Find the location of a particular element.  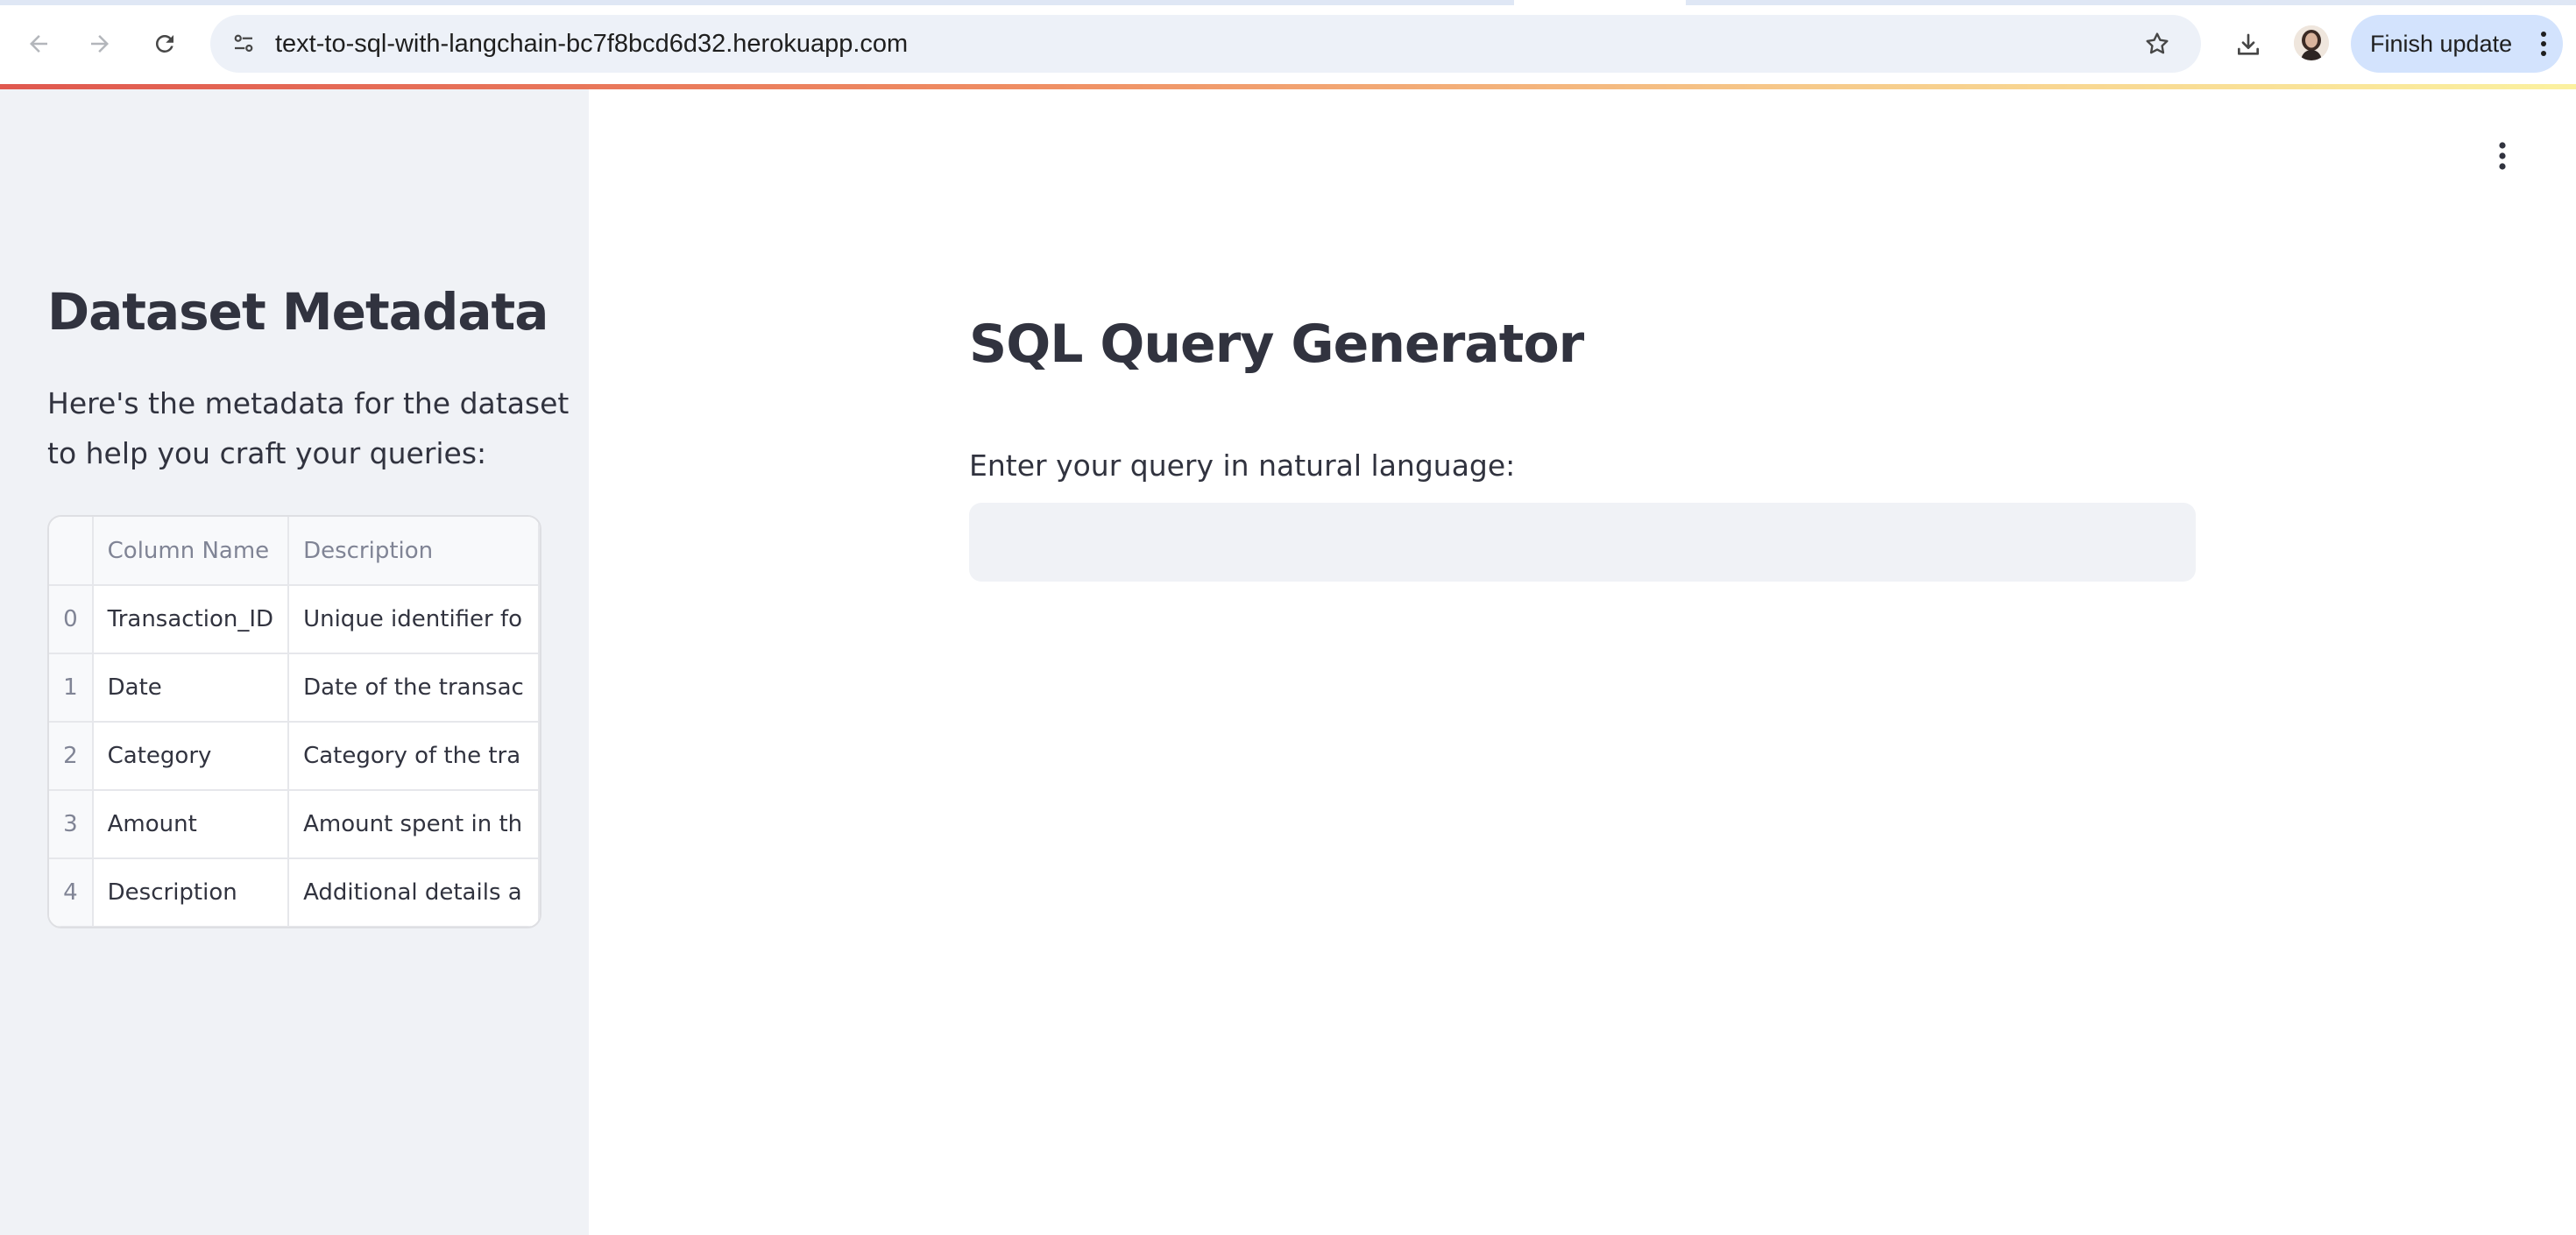

cell-description: Amount spent in th is located at coordinates (414, 824).